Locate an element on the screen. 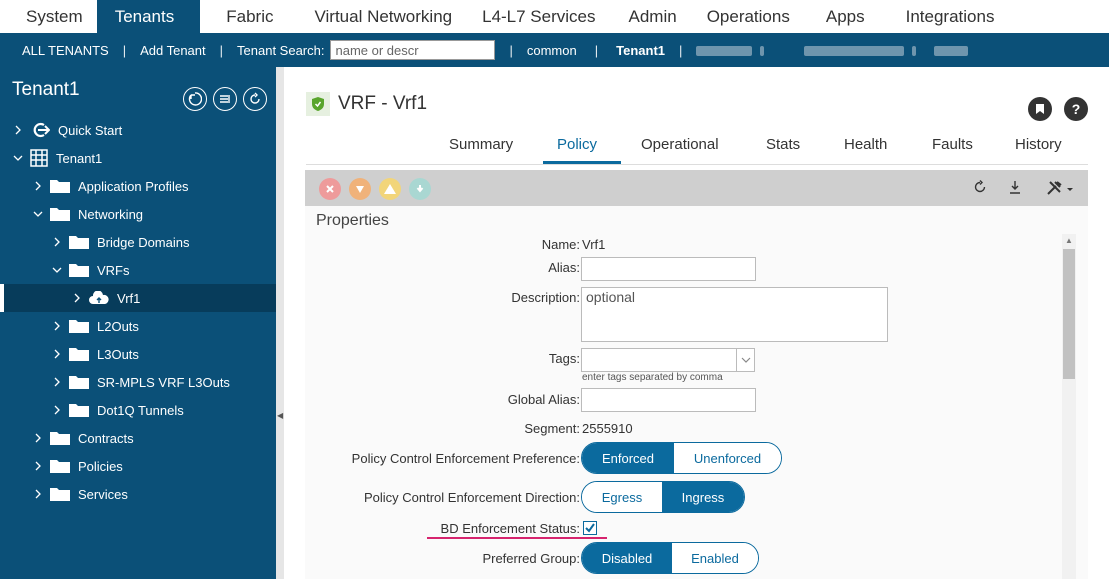 This screenshot has height=579, width=1109. history-icon is located at coordinates (195, 99).